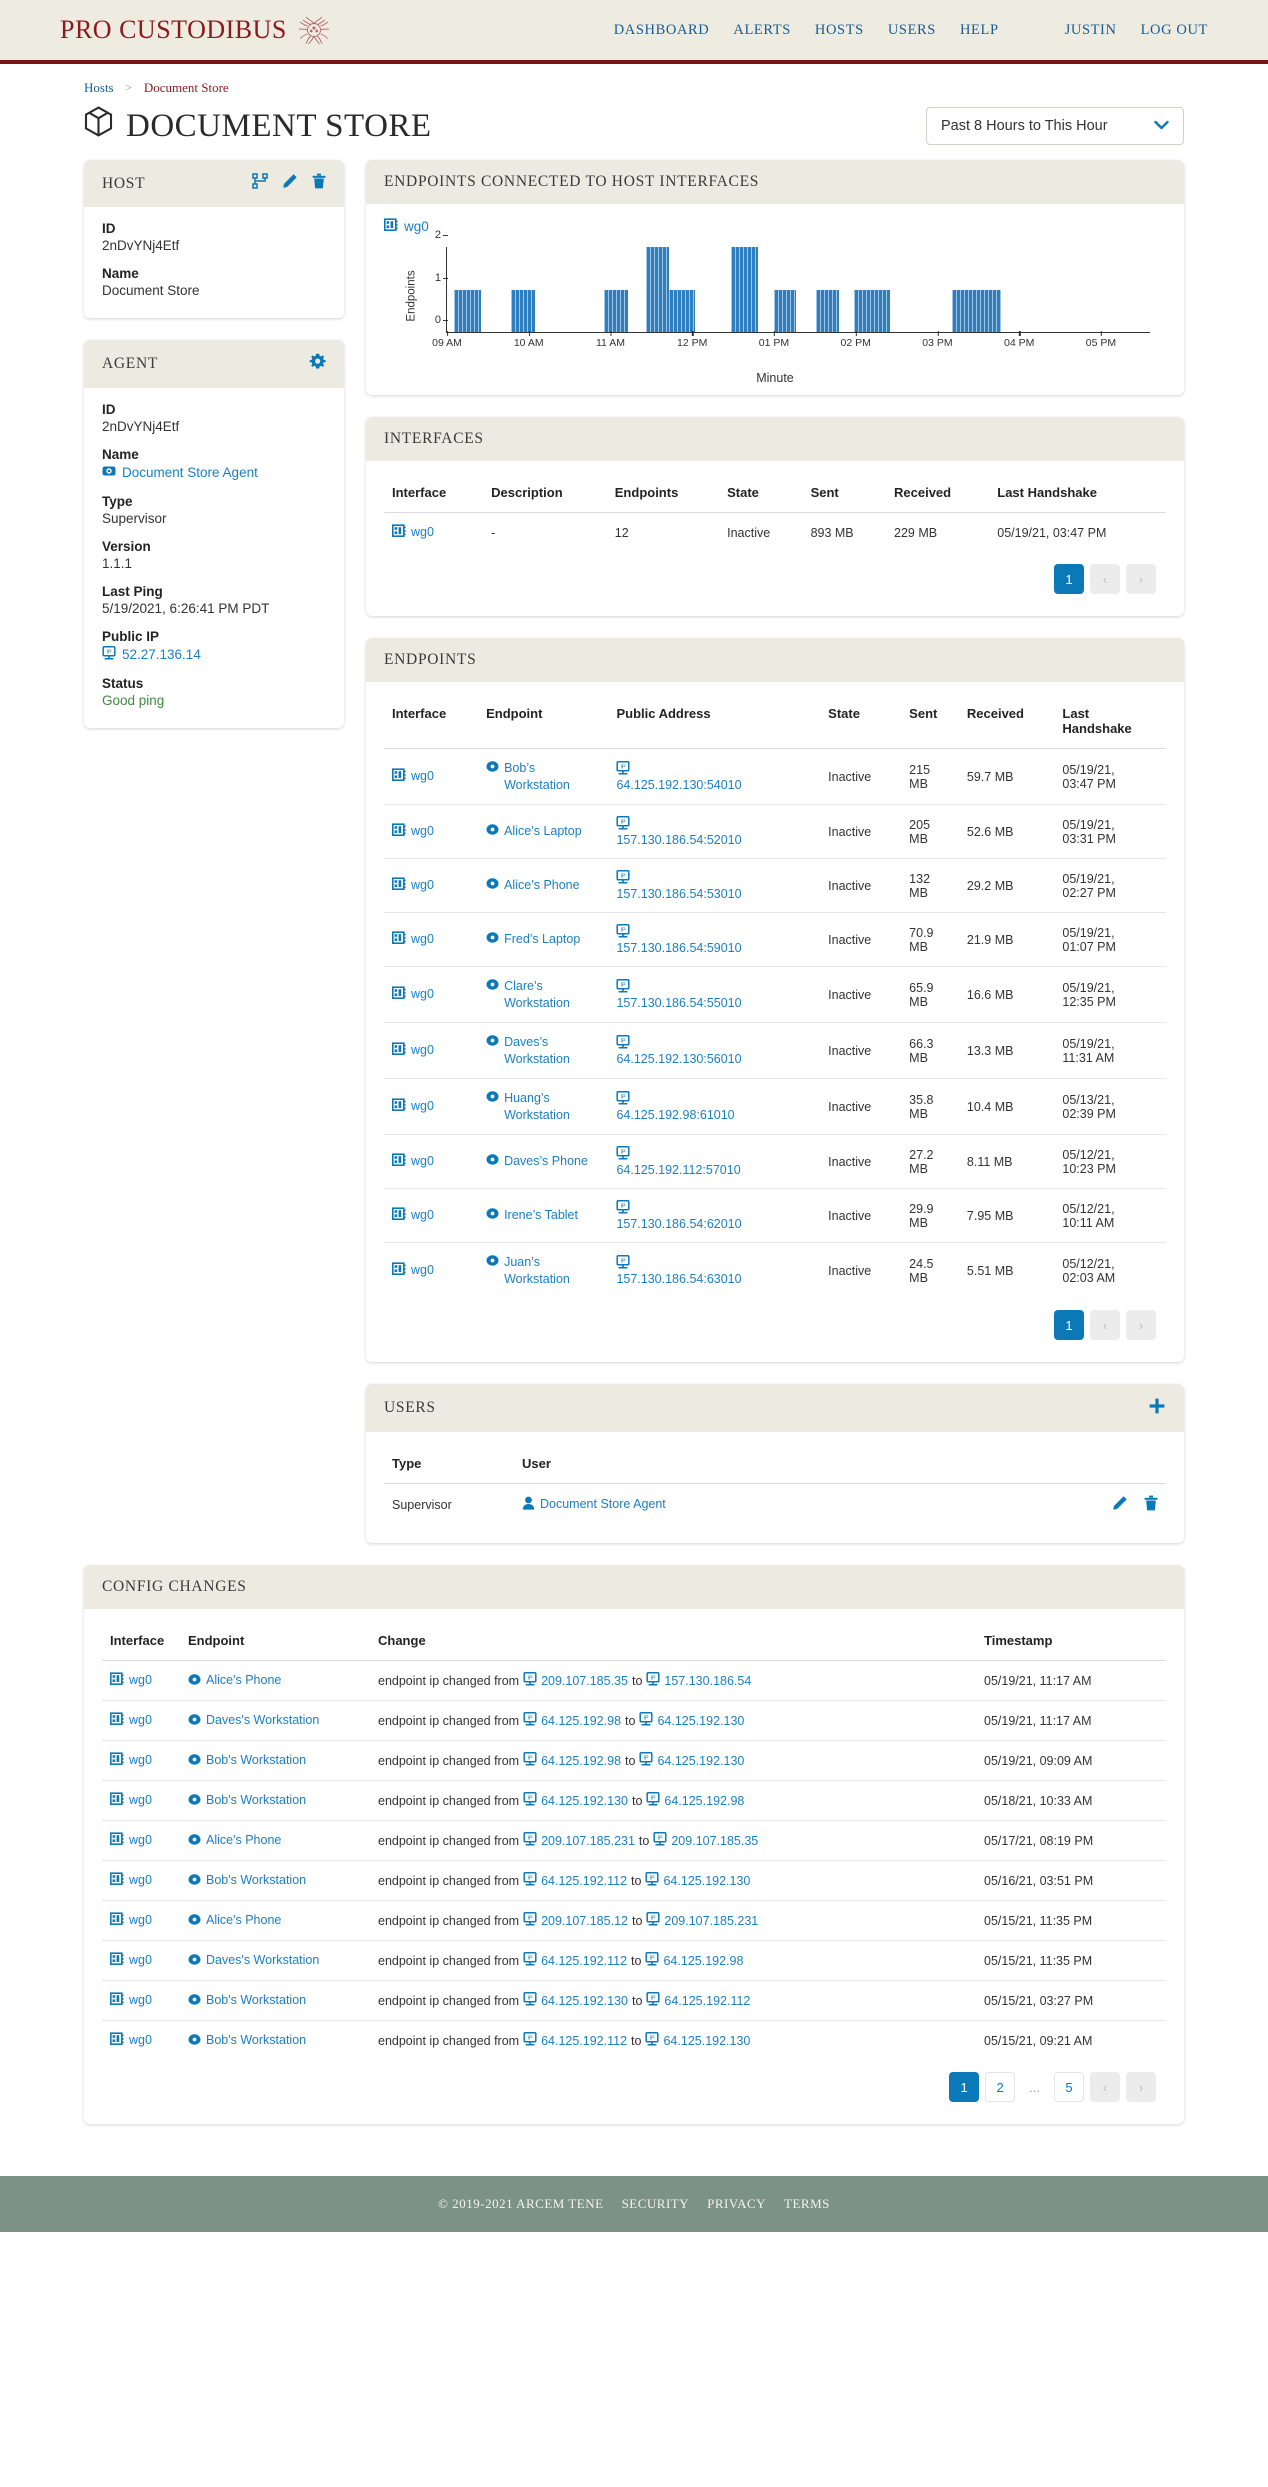 Image resolution: width=1268 pixels, height=2487 pixels. What do you see at coordinates (1055, 126) in the screenshot?
I see `time-range-select: Past 8 Hours to This Hour` at bounding box center [1055, 126].